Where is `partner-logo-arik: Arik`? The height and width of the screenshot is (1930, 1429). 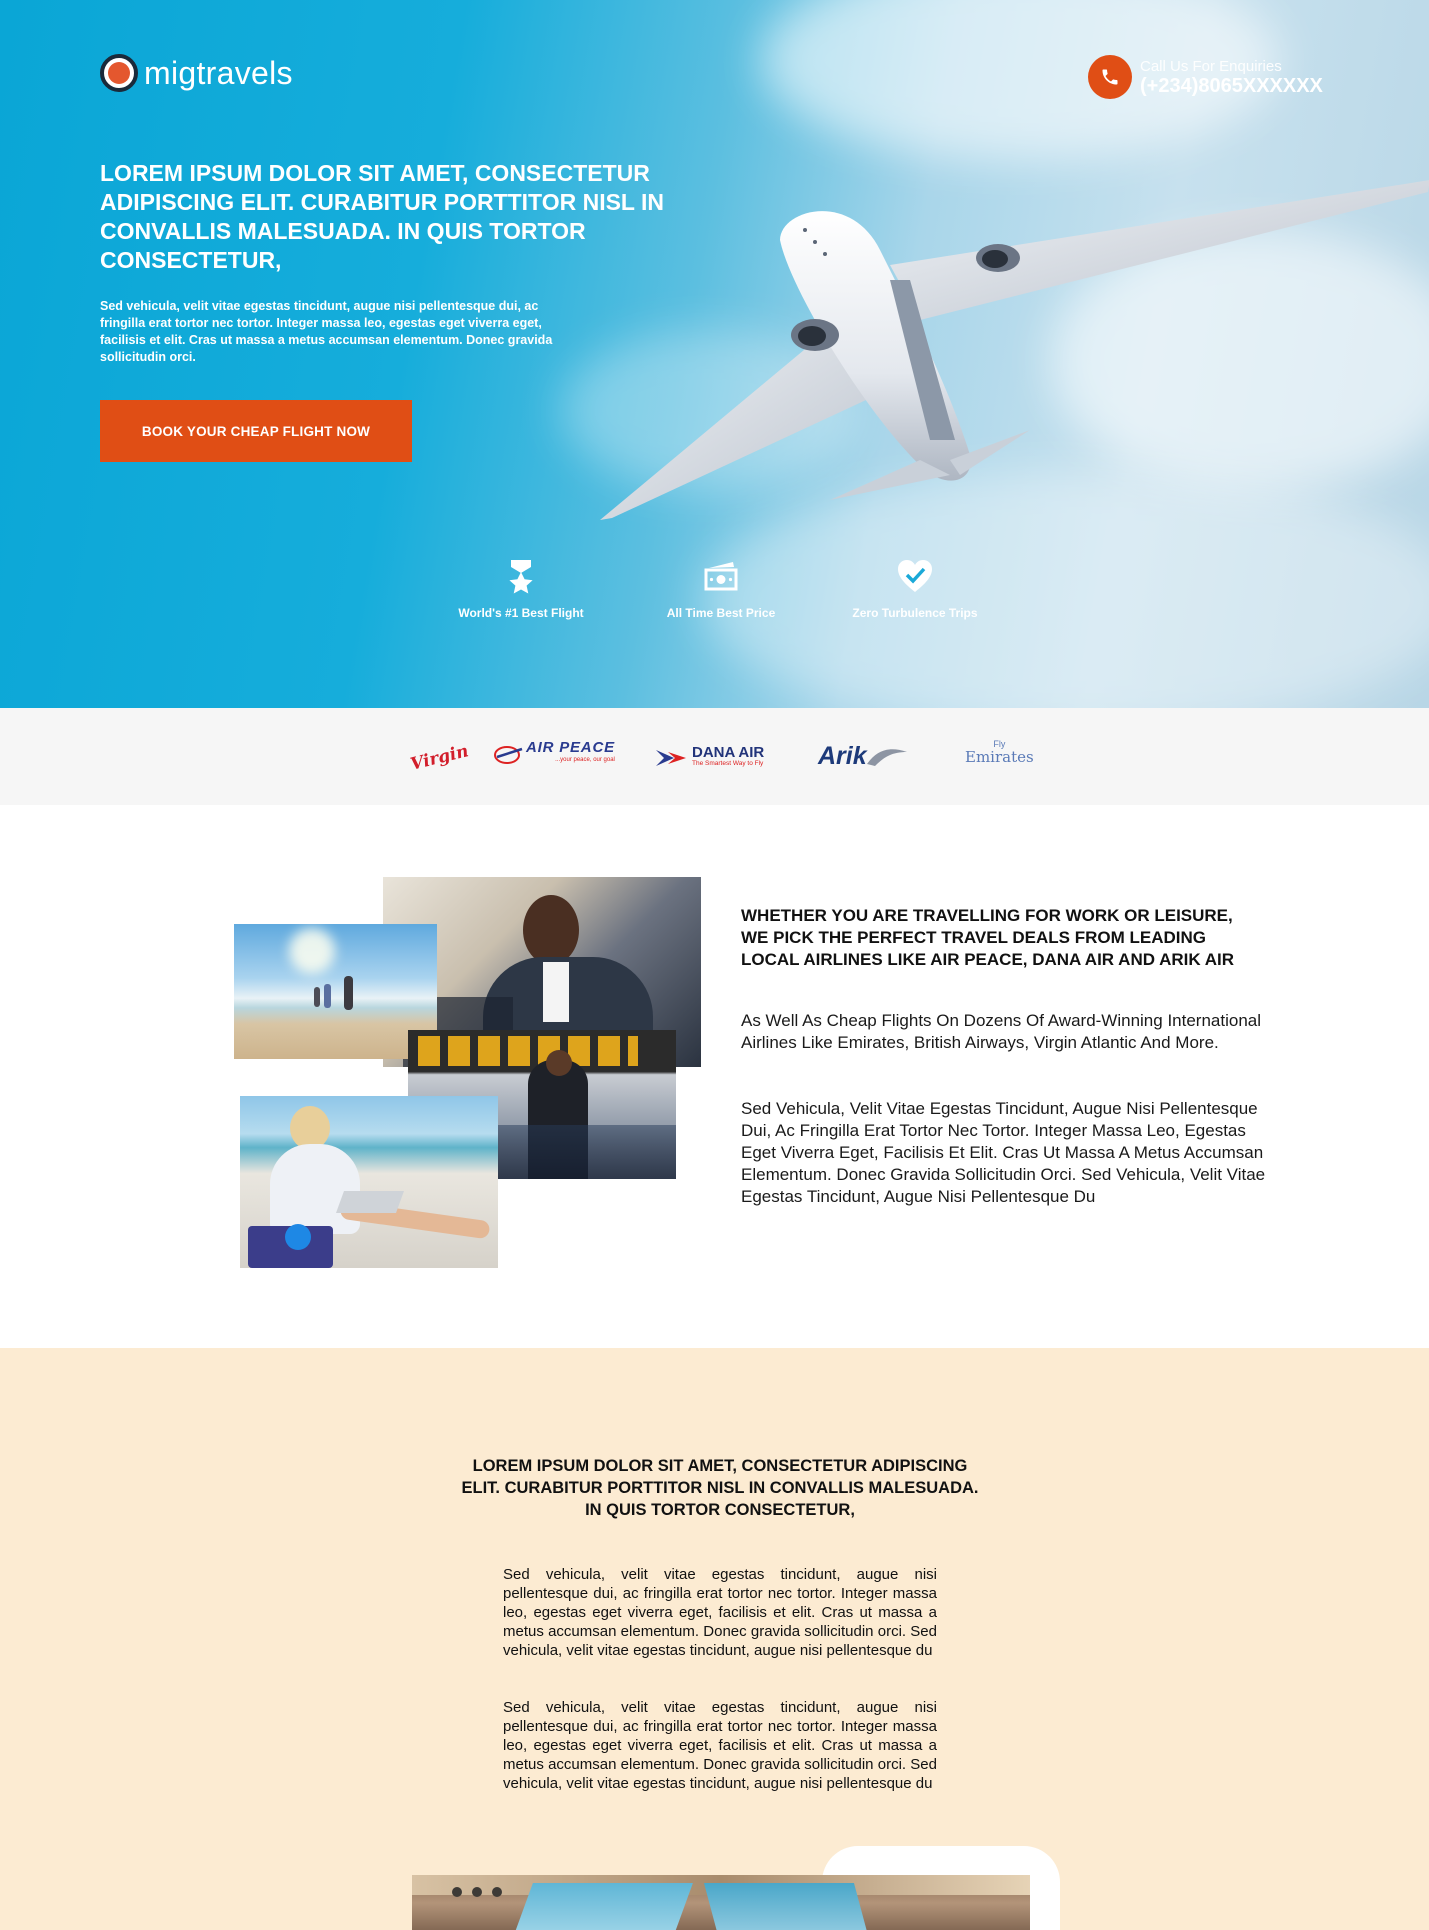 partner-logo-arik: Arik is located at coordinates (862, 756).